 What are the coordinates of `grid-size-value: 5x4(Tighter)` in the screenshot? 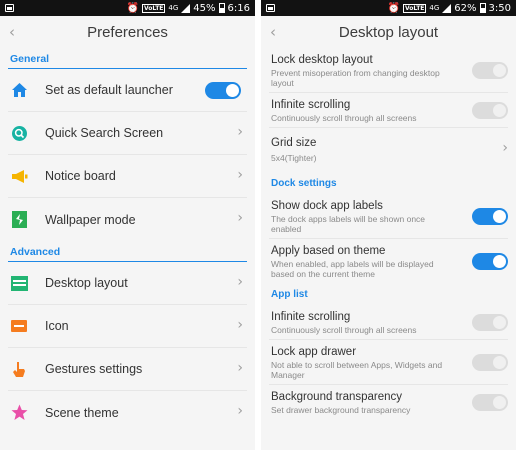 It's located at (294, 158).